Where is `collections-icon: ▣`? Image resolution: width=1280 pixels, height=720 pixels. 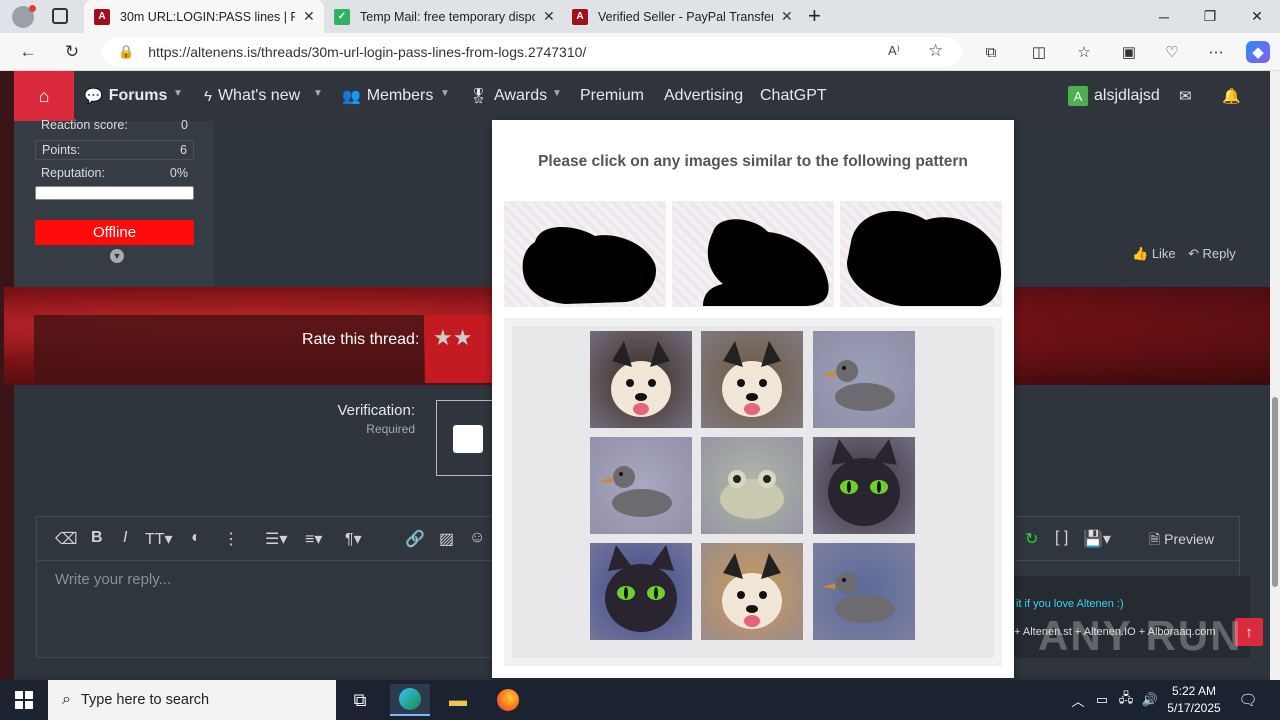
collections-icon: ▣ is located at coordinates (1129, 52).